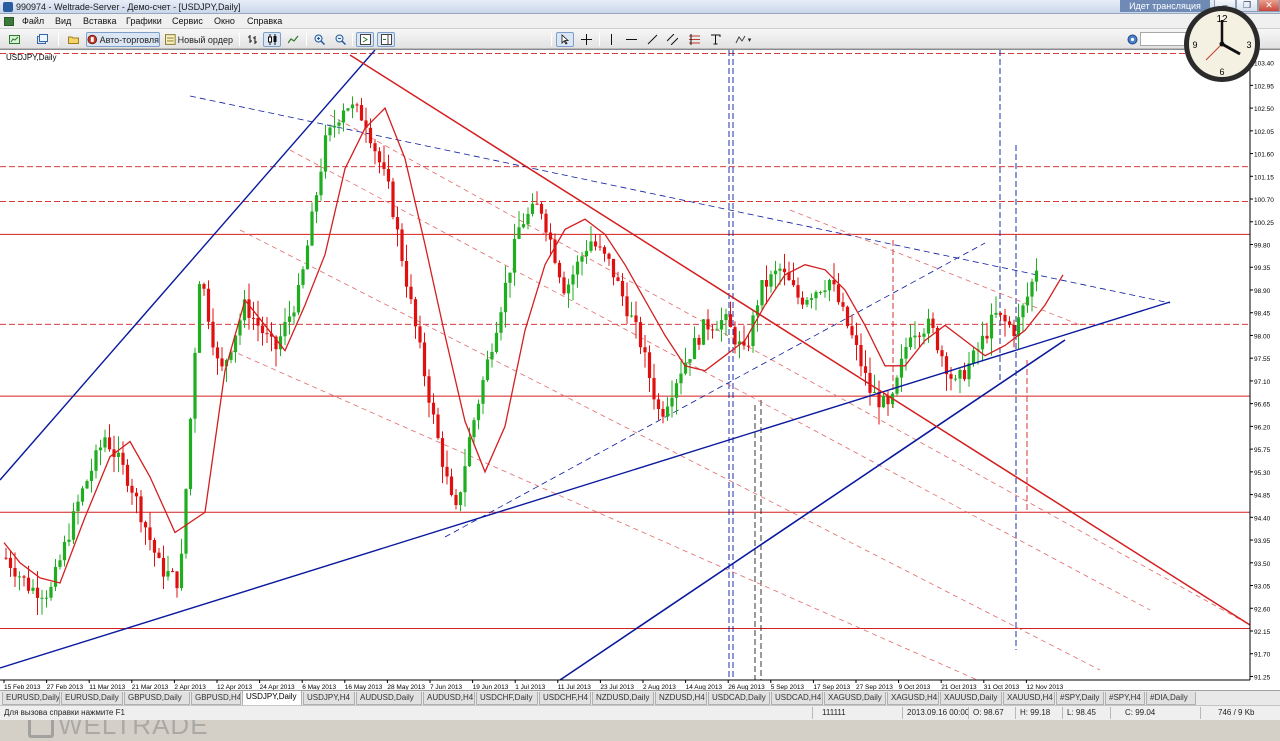 This screenshot has width=1280, height=741. I want to click on chart-tab: GBPUSD,H4, so click(216, 698).